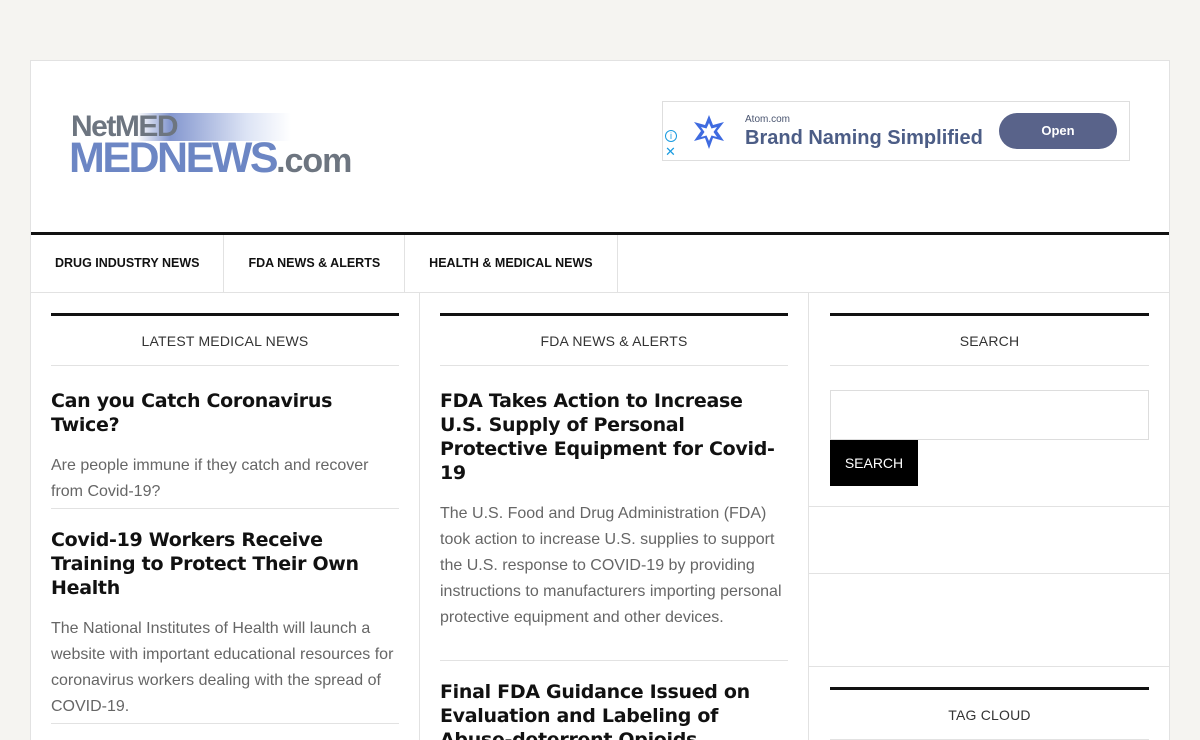 This screenshot has height=740, width=1200. I want to click on post-headline: Can you Catch Coronavirus Twice?, so click(225, 413).